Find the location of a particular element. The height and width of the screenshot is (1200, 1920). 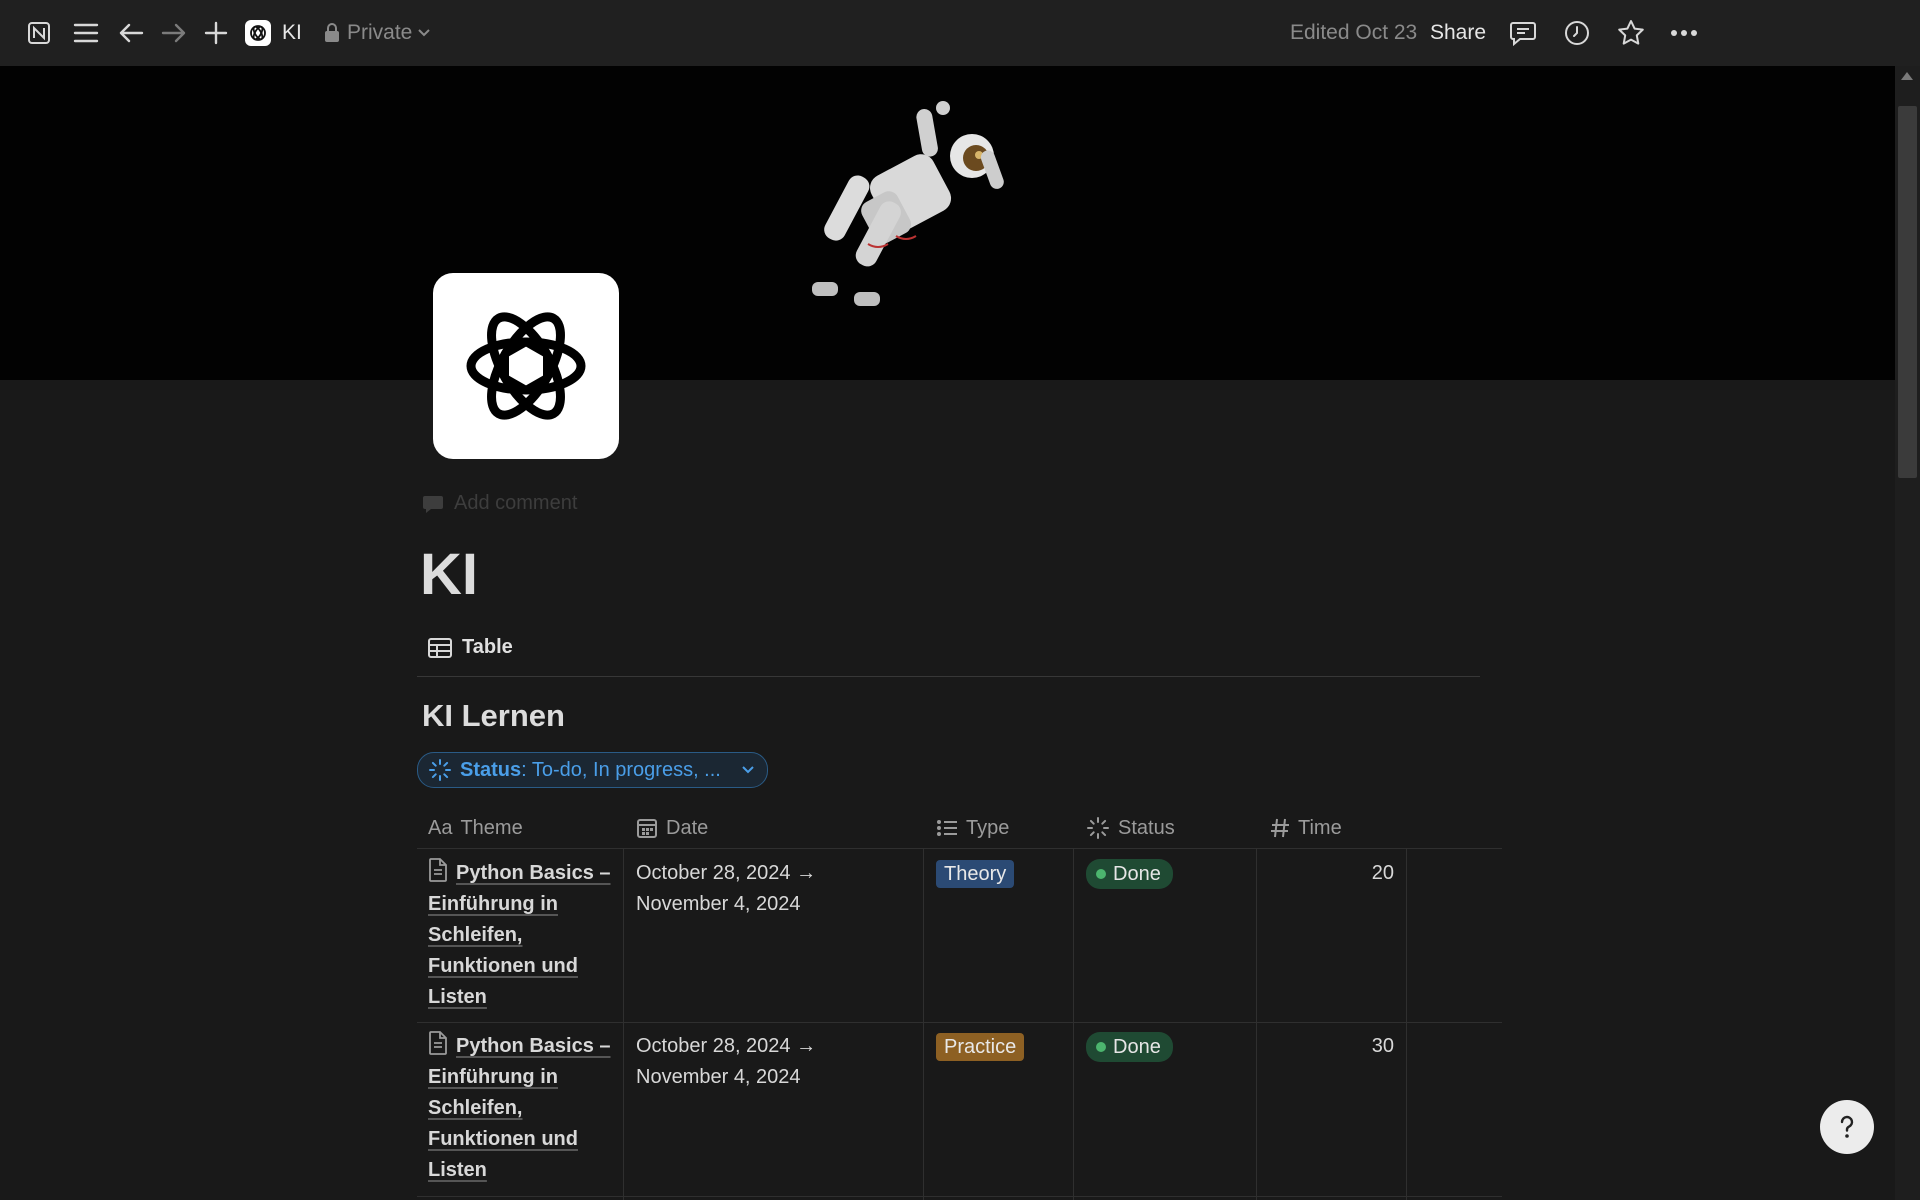

divider is located at coordinates (948, 676).